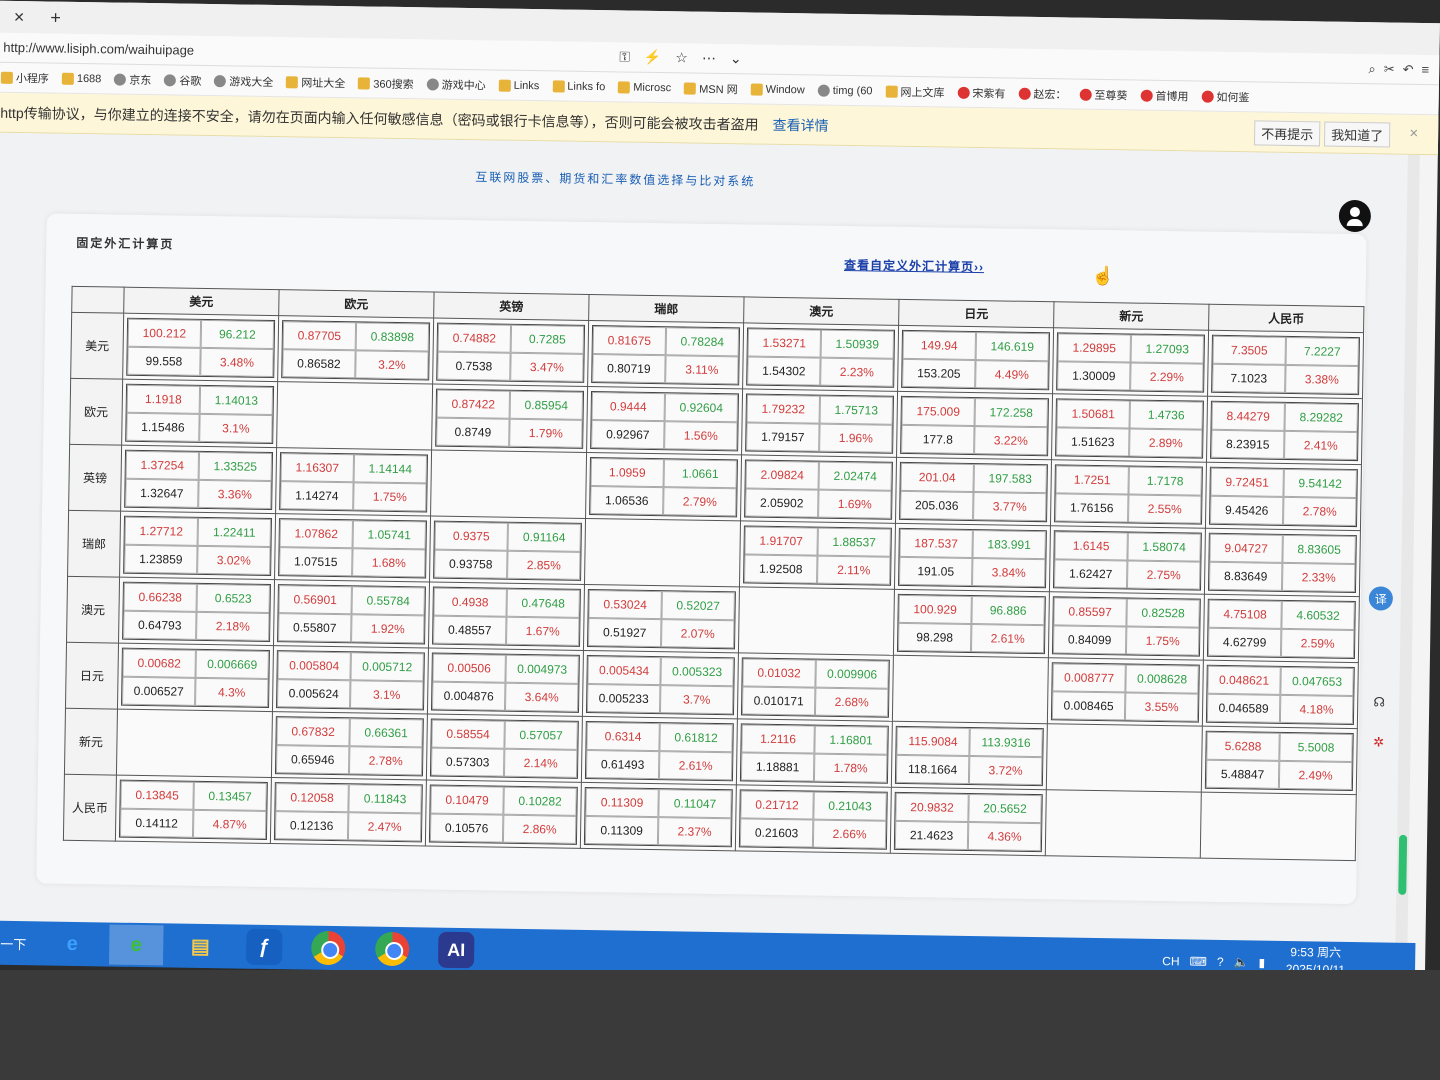 Image resolution: width=1440 pixels, height=1080 pixels. I want to click on row-header: 美元, so click(97, 346).